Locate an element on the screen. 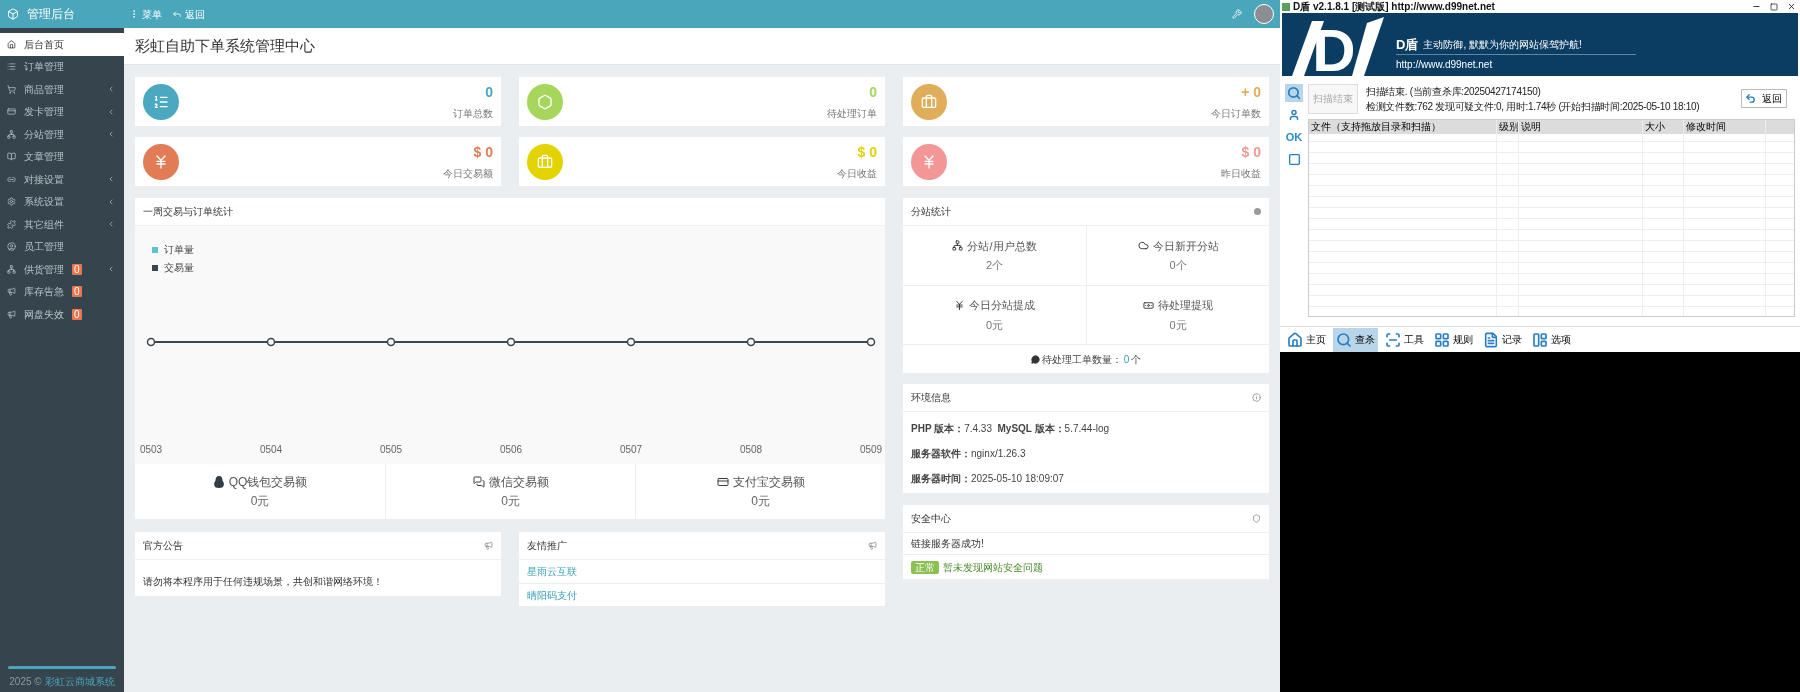 The width and height of the screenshot is (1800, 692). shield-icon is located at coordinates (1256, 518).